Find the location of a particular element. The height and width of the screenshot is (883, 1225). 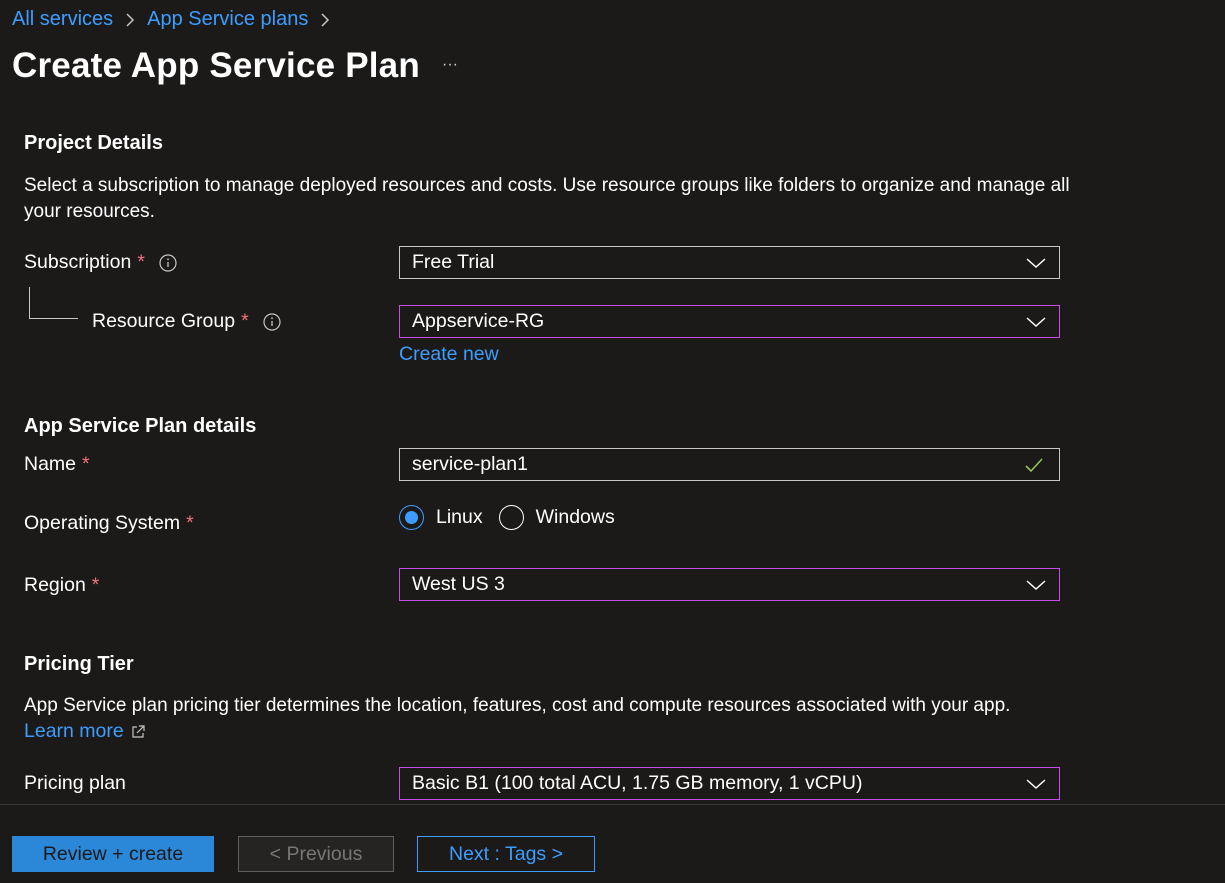

pricing-tier-heading: Pricing Tier is located at coordinates (79, 664).